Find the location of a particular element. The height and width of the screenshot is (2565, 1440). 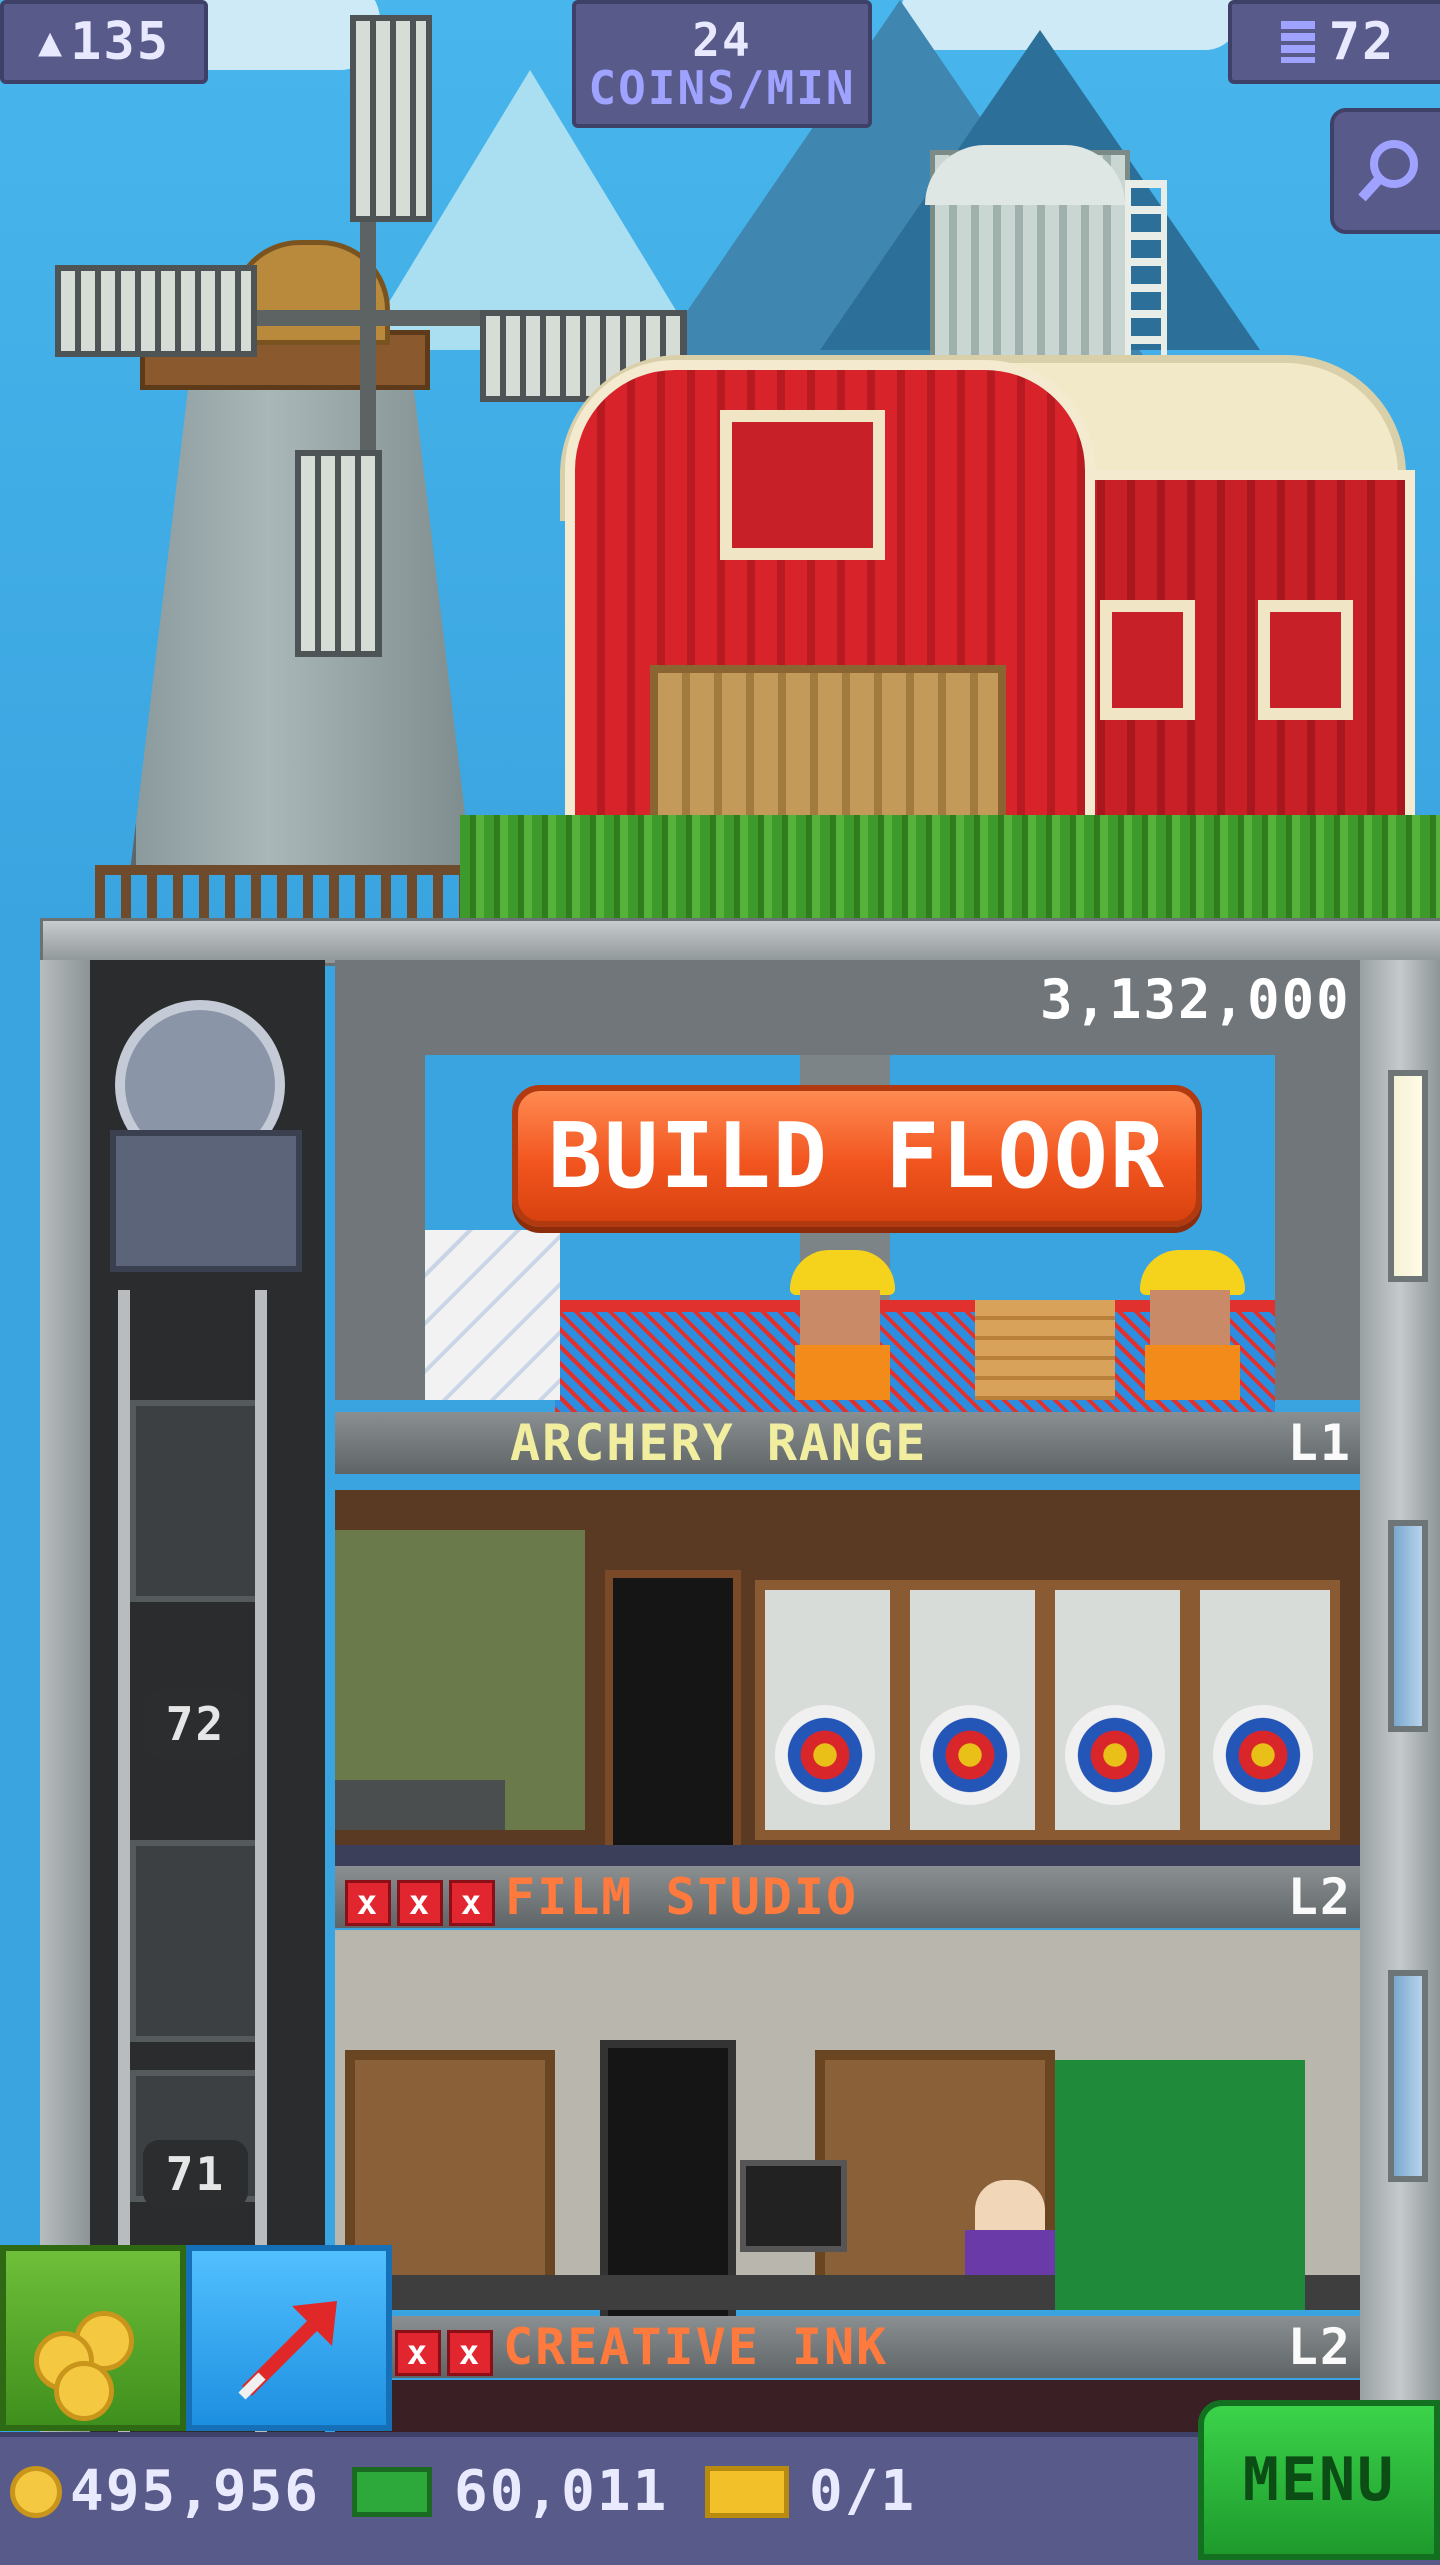

floor-name: ARCHERY RANGE is located at coordinates (719, 1443).